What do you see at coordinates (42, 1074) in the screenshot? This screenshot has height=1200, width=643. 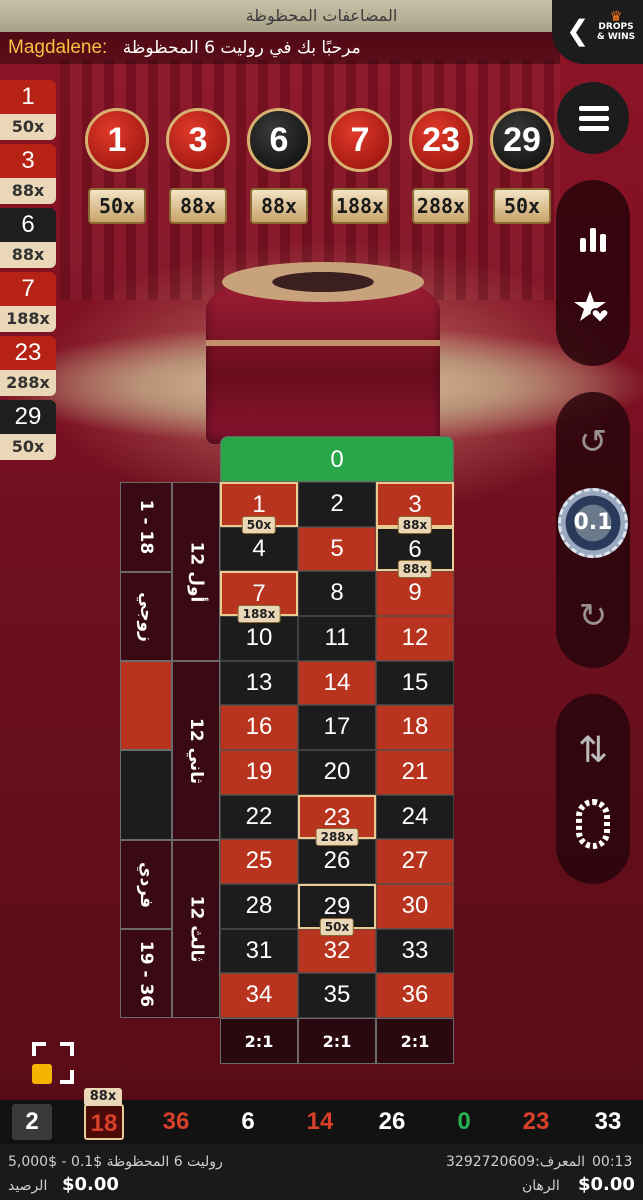 I see `fullscreen-icon-square` at bounding box center [42, 1074].